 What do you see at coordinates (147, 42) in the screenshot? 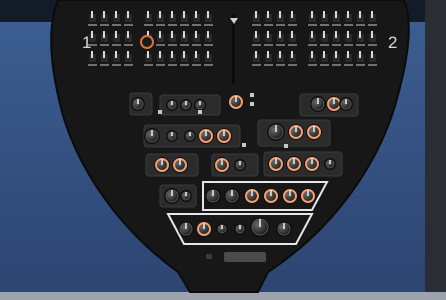
I see `red-knob-icon` at bounding box center [147, 42].